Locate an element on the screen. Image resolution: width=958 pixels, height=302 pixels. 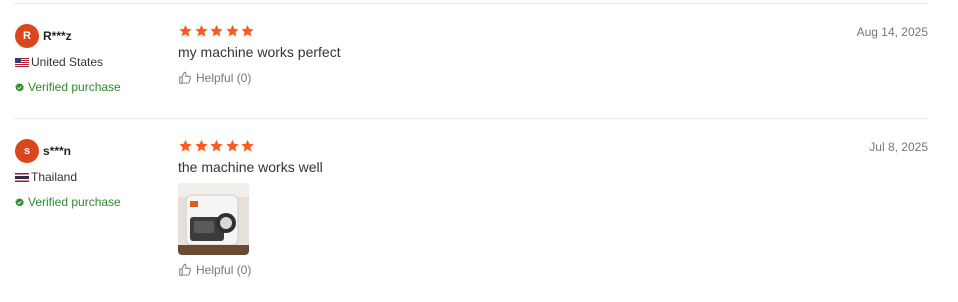
review-photo is located at coordinates (213, 219).